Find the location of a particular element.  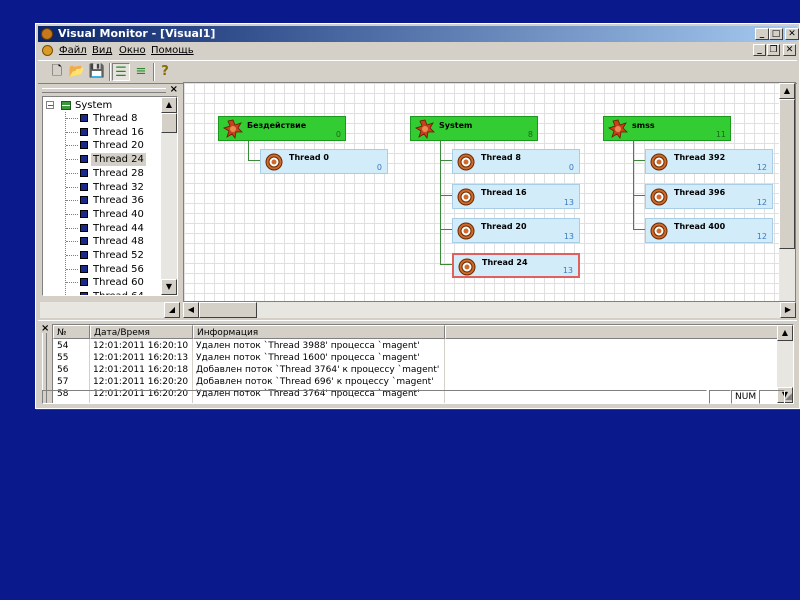

close-icon: × is located at coordinates (174, 89).